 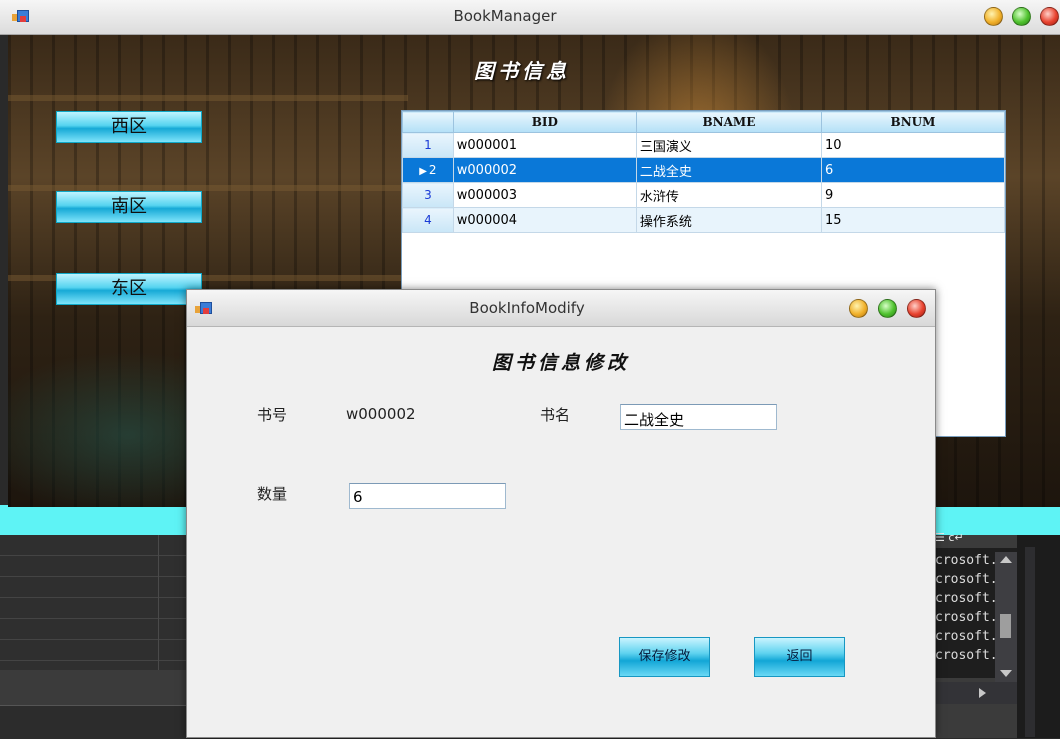 I want to click on dialog-title: BookInfoModify, so click(x=527, y=308).